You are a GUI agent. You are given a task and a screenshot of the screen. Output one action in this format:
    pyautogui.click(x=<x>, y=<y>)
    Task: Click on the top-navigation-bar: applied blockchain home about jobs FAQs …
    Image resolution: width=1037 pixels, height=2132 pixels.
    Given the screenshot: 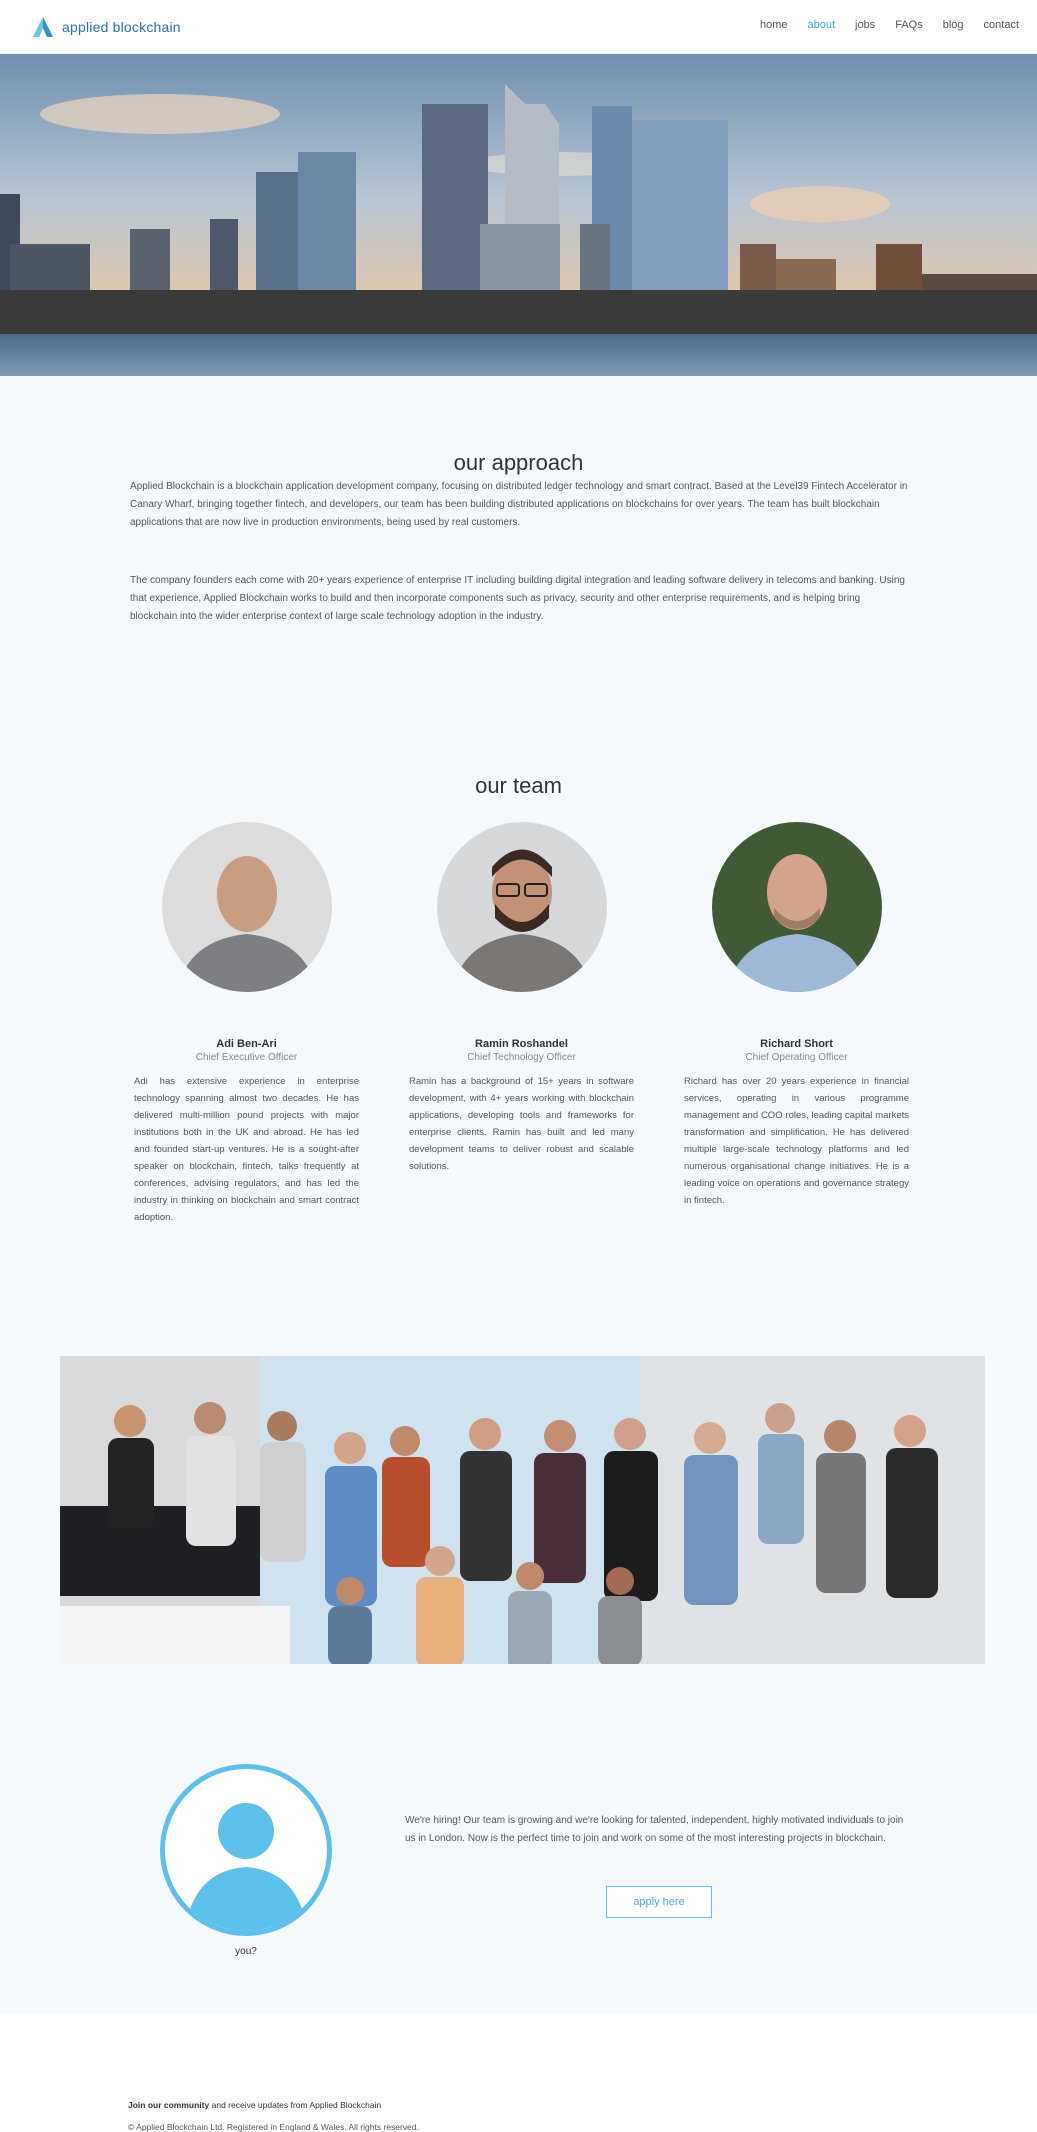 What is the action you would take?
    pyautogui.click(x=518, y=27)
    